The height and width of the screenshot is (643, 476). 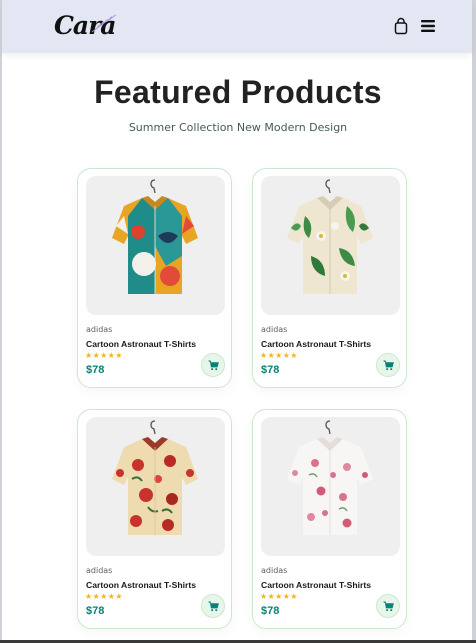 What do you see at coordinates (155, 477) in the screenshot?
I see `cream-red-floral-shirt-image` at bounding box center [155, 477].